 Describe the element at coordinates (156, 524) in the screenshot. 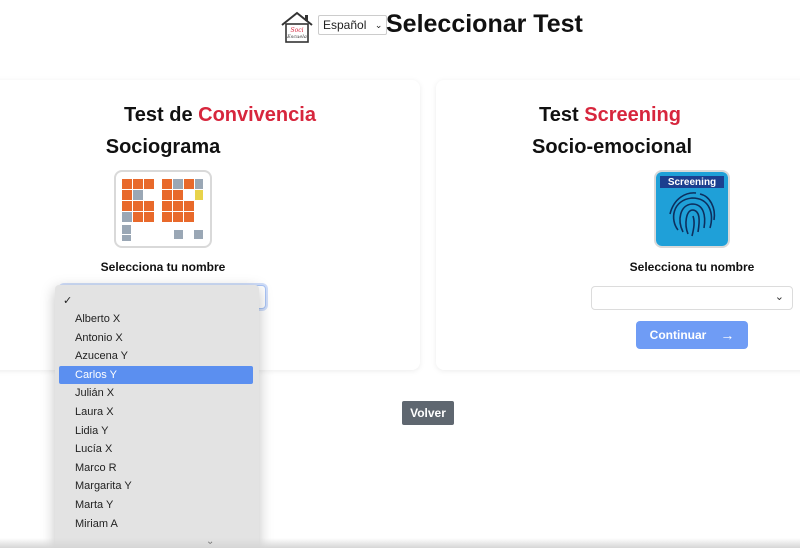

I see `dropdown-option: Miriam A` at that location.